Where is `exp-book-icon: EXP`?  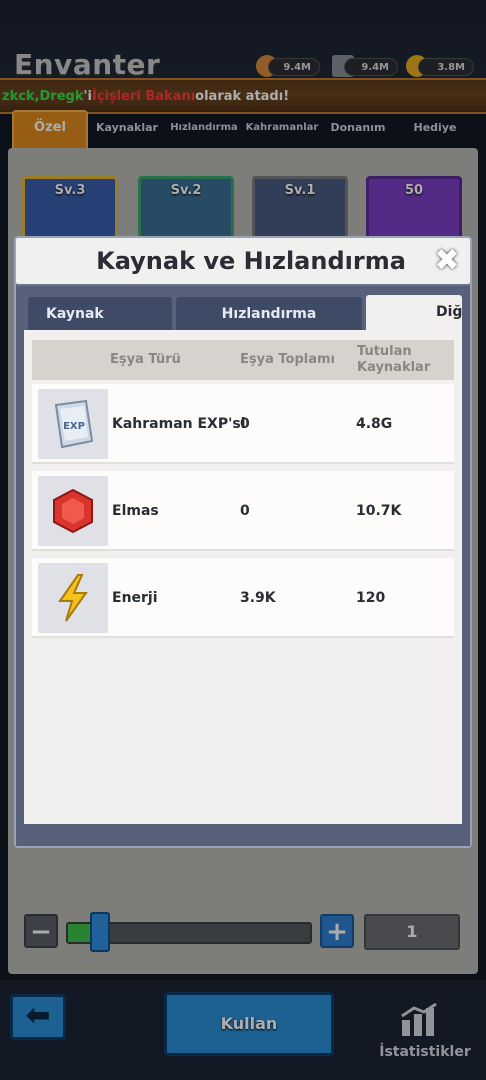
exp-book-icon: EXP is located at coordinates (73, 424).